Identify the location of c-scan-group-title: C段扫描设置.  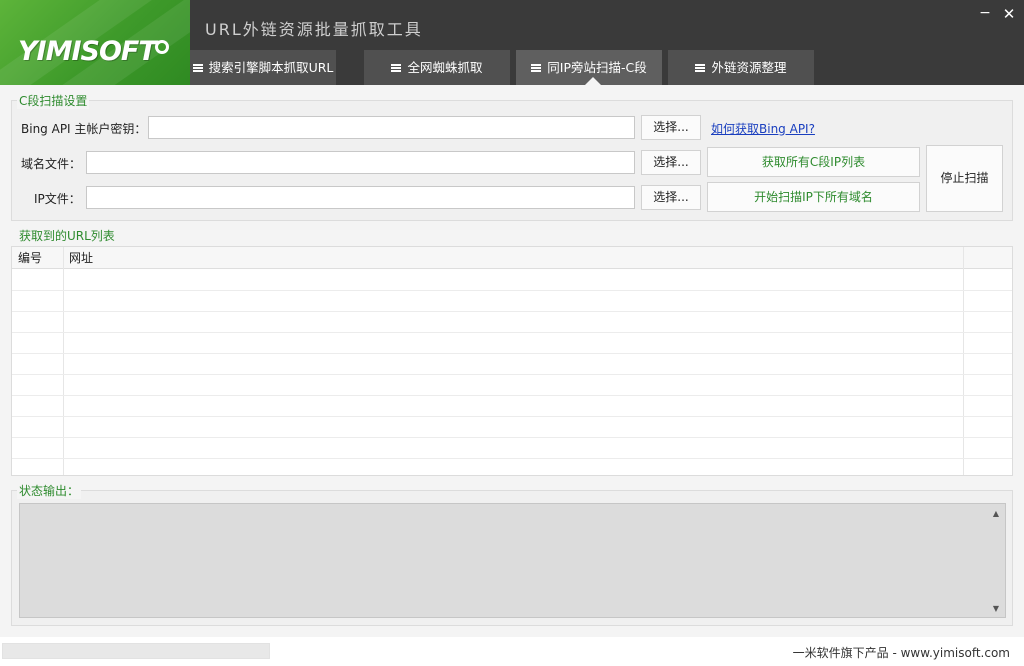
(53, 100).